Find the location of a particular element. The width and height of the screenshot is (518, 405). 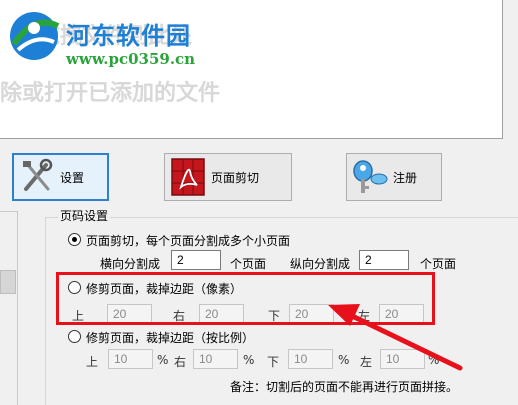

drop-hint-line2: 除或打开已添加的文件 is located at coordinates (110, 93).